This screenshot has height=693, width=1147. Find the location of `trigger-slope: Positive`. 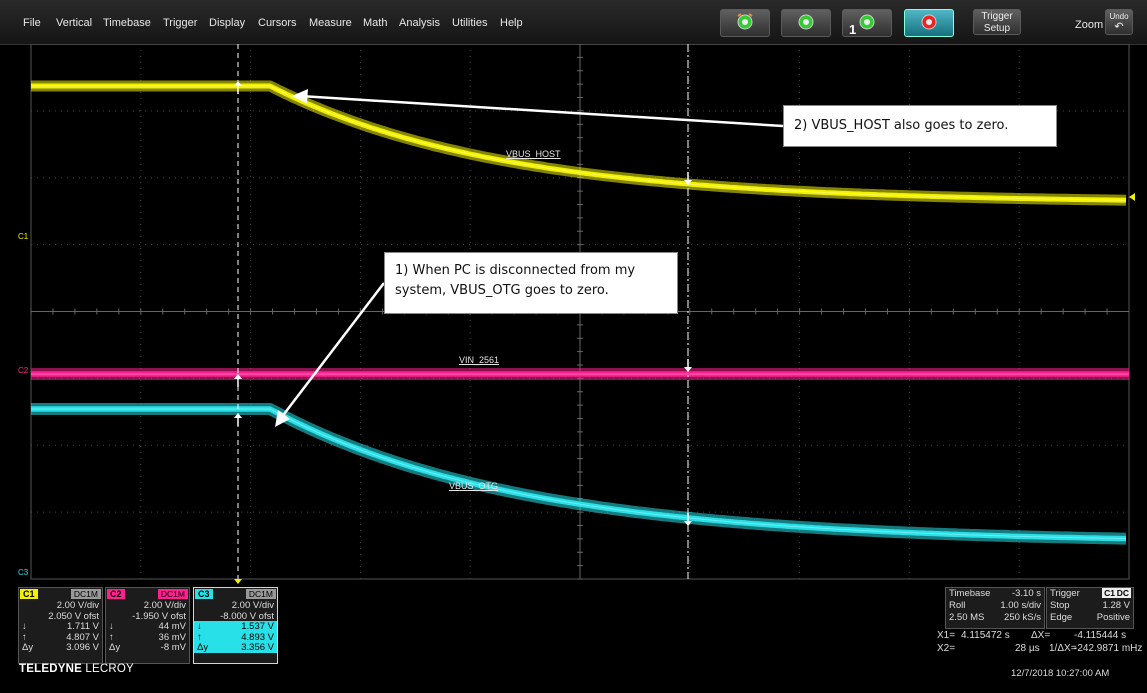

trigger-slope: Positive is located at coordinates (1113, 617).